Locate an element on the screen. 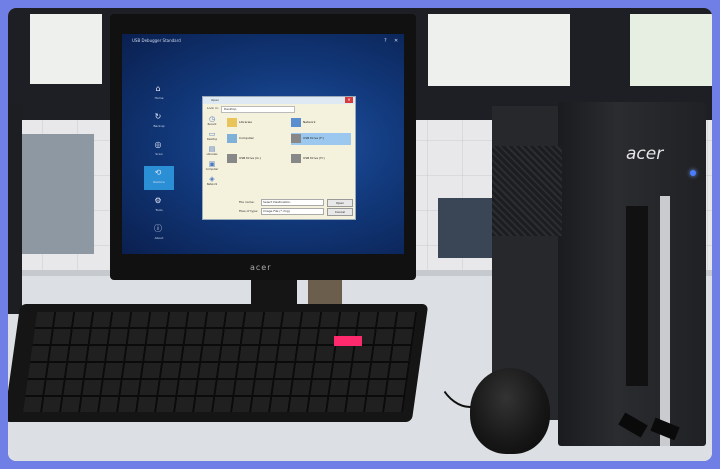 This screenshot has width=720, height=469. computer-icon: ▣ is located at coordinates (212, 164).